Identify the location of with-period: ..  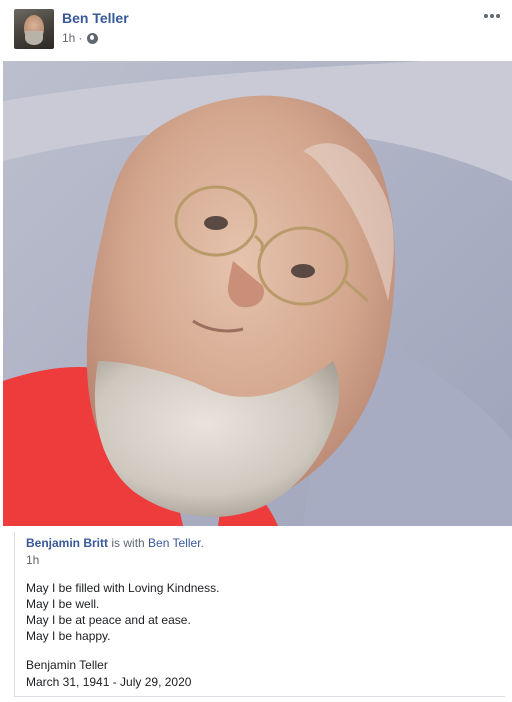
(202, 543).